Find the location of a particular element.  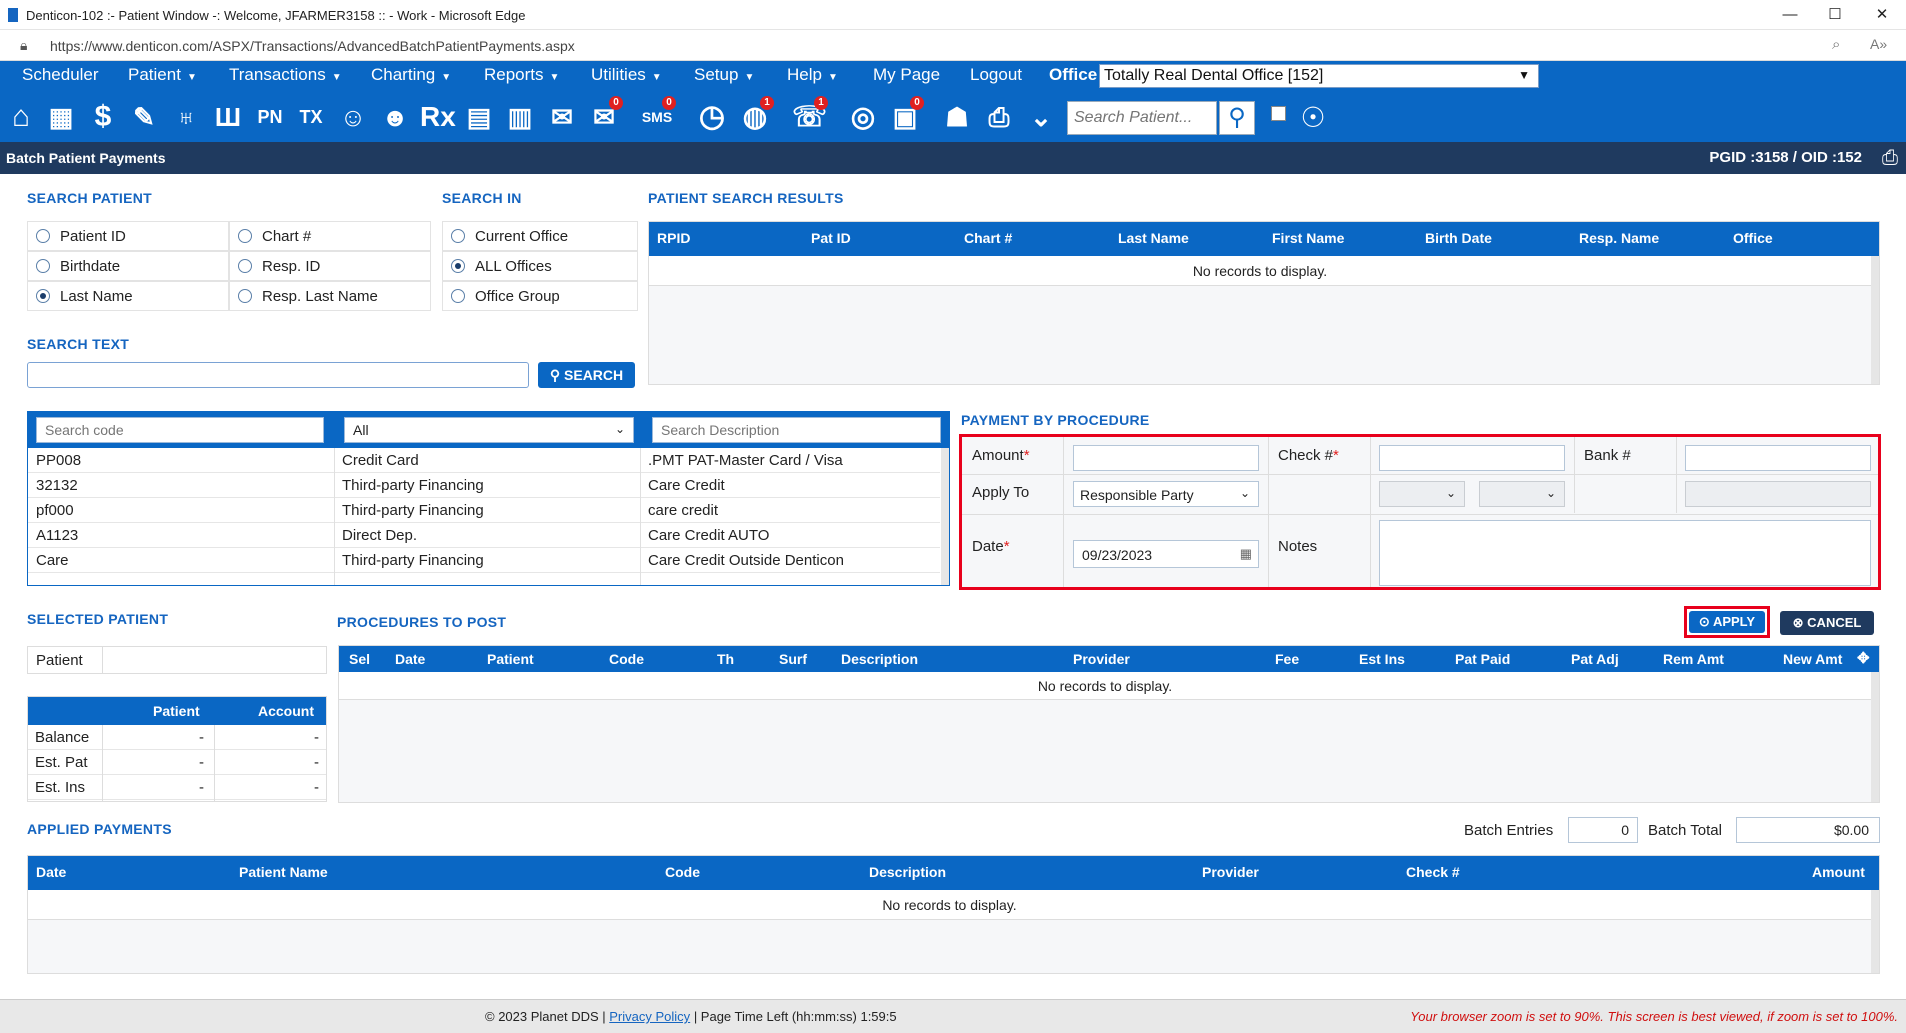

globe-alert-icon: ◍ 1 is located at coordinates (756, 116).